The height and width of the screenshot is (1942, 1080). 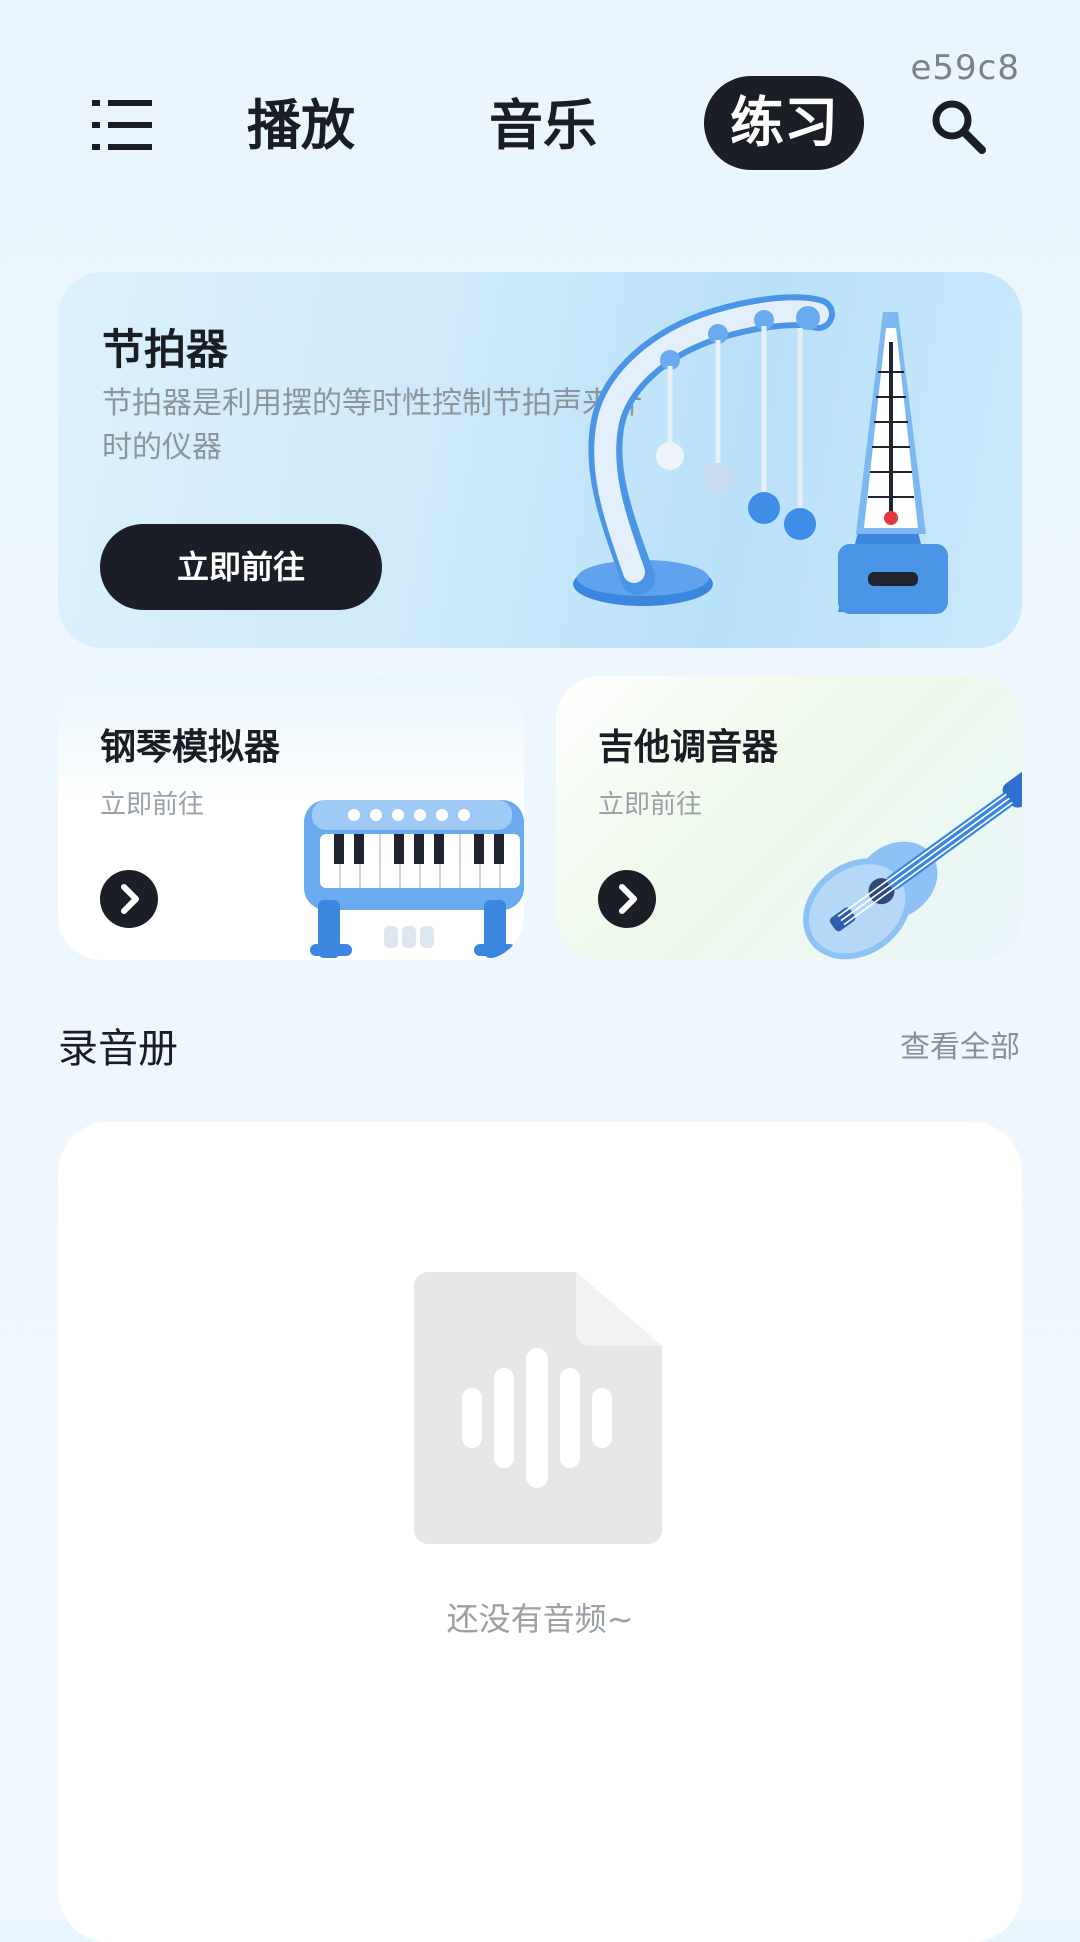 I want to click on metronome-go-button: 立即前往, so click(x=241, y=567).